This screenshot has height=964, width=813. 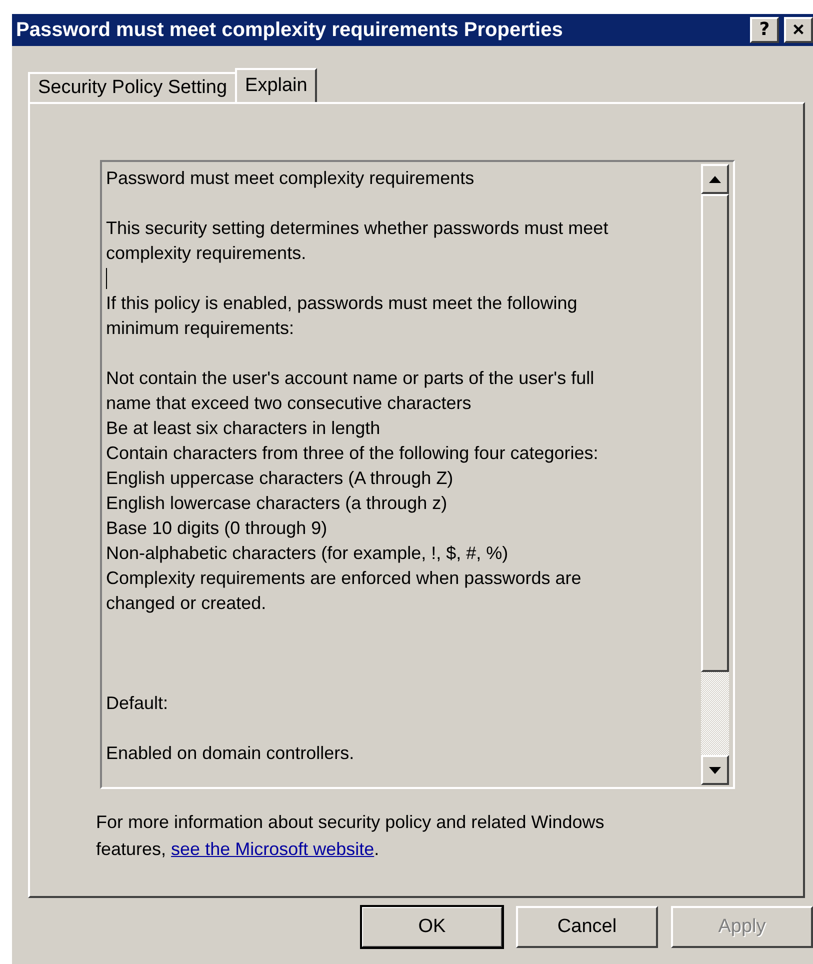 I want to click on explain-text-line: This security setting determines whether passwords must meet, so click(x=358, y=228).